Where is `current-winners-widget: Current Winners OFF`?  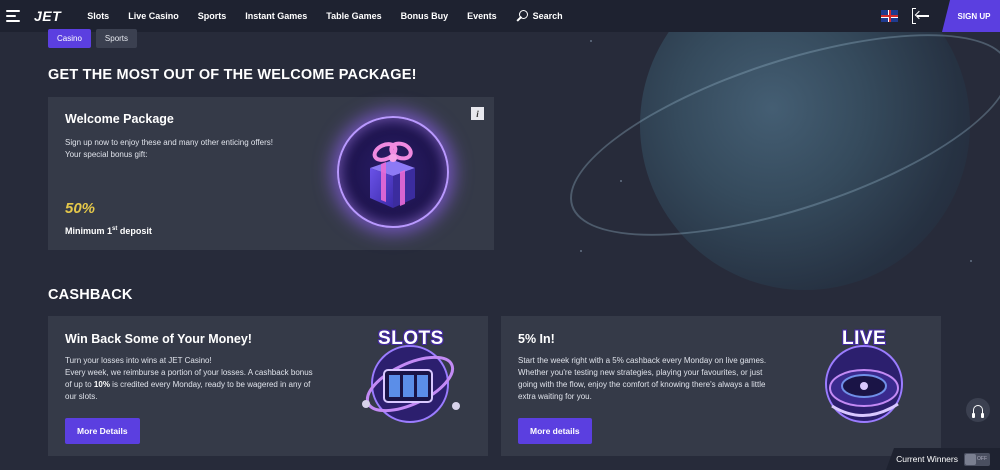 current-winners-widget: Current Winners OFF is located at coordinates (943, 459).